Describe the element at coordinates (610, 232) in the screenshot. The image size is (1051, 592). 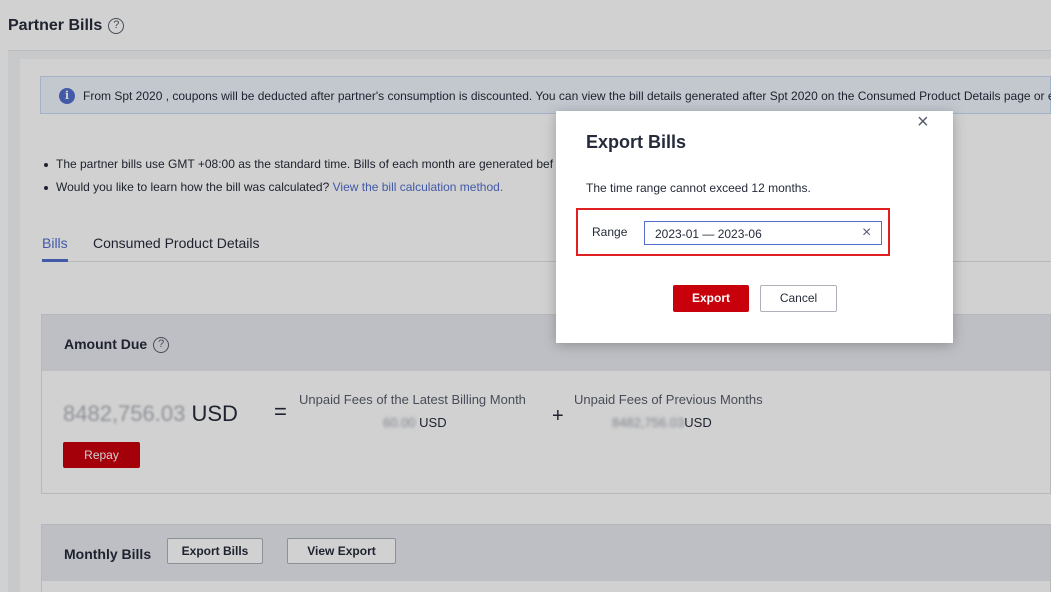
I see `range-label: Range` at that location.